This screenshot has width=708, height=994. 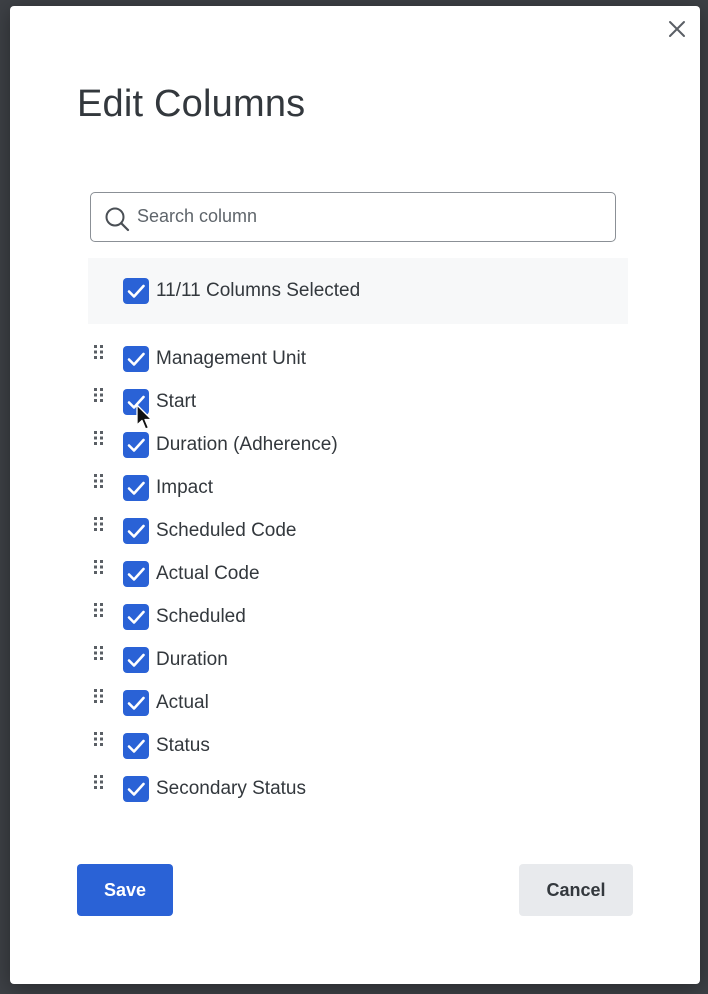 What do you see at coordinates (247, 444) in the screenshot?
I see `column-label: Duration (Adherence)` at bounding box center [247, 444].